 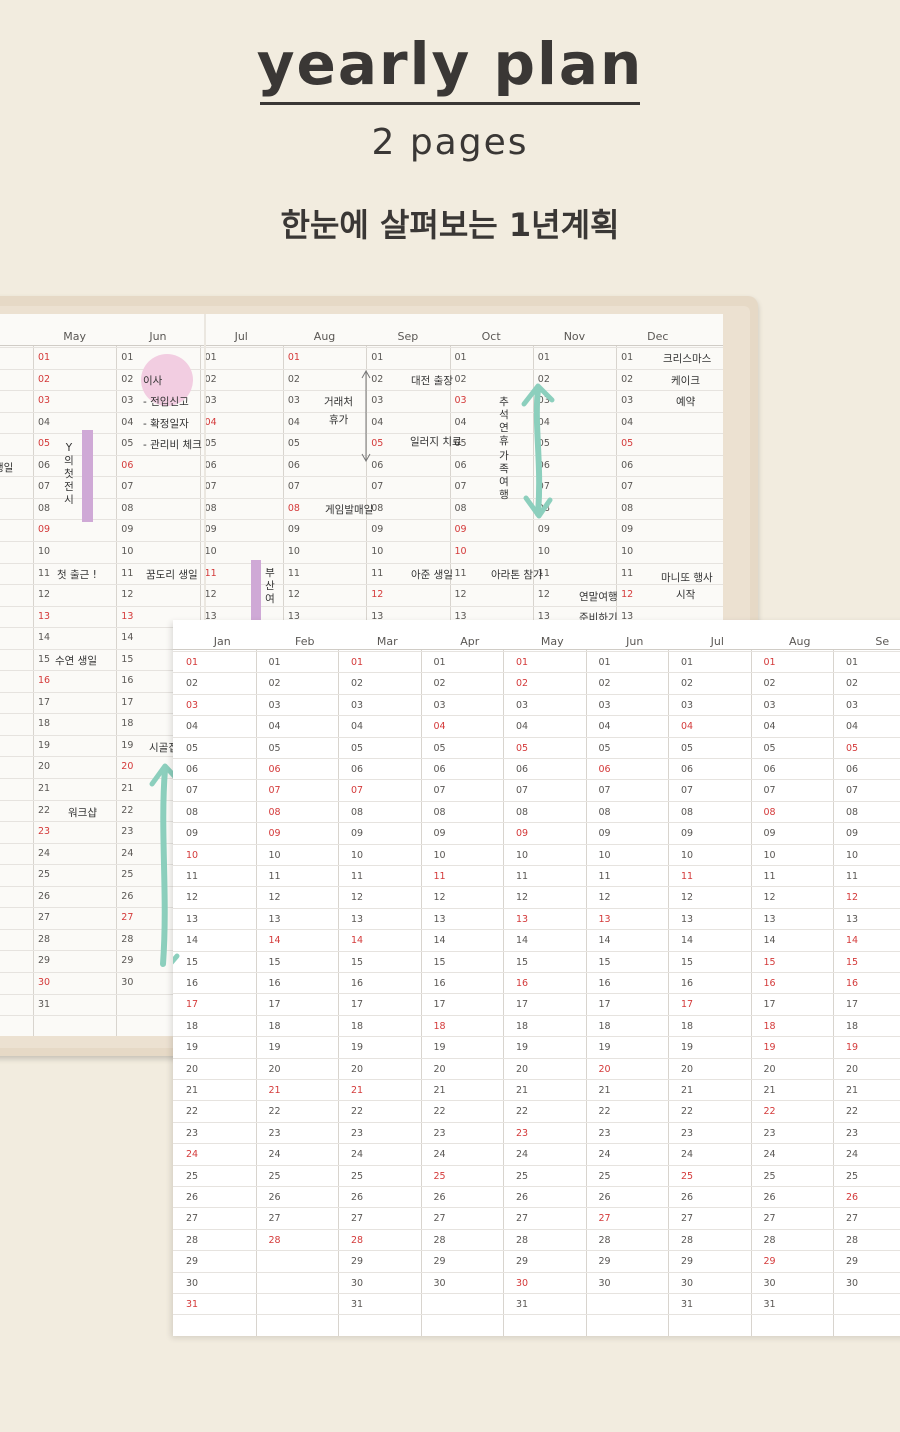 What do you see at coordinates (450, 225) in the screenshot?
I see `page-tagline: 한눈에 살펴보는 1년계획` at bounding box center [450, 225].